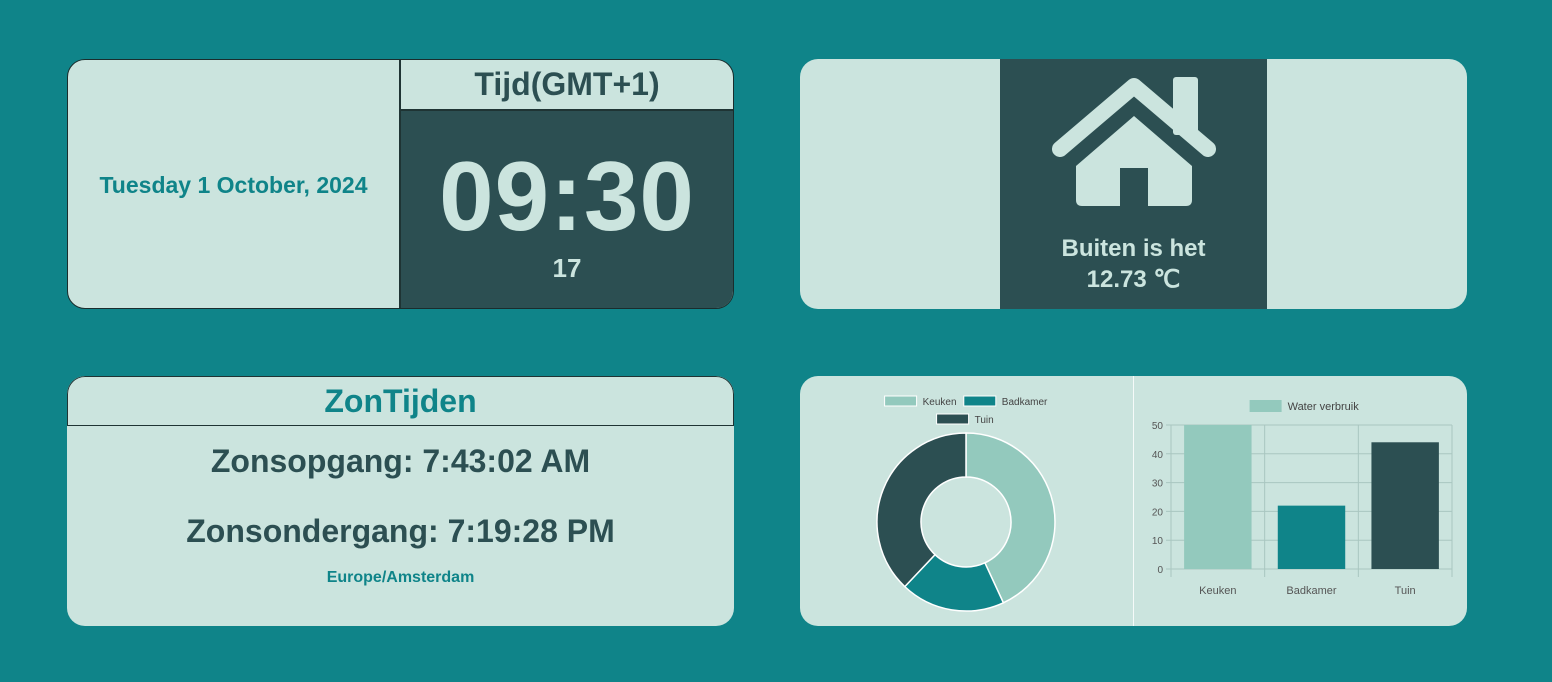 The image size is (1552, 682). What do you see at coordinates (1160, 570) in the screenshot?
I see `y-tick-label: 0` at bounding box center [1160, 570].